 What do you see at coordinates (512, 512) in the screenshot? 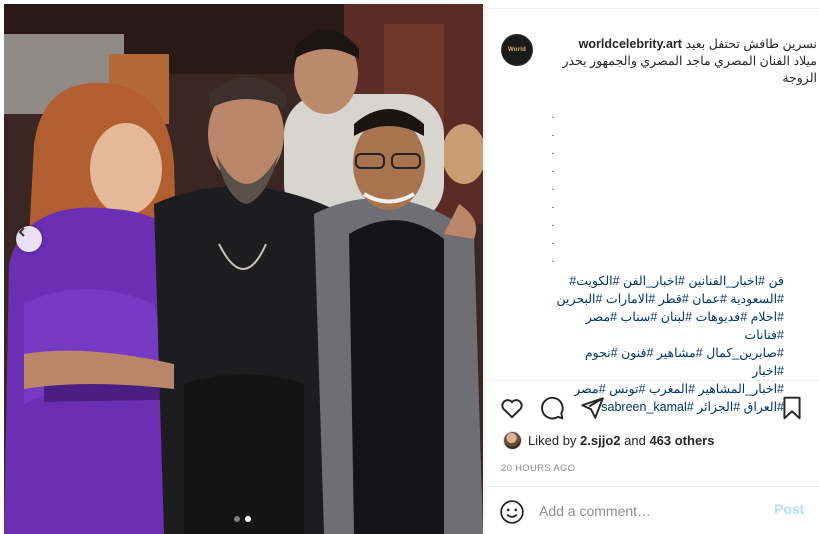
I see `emoji-icon` at bounding box center [512, 512].